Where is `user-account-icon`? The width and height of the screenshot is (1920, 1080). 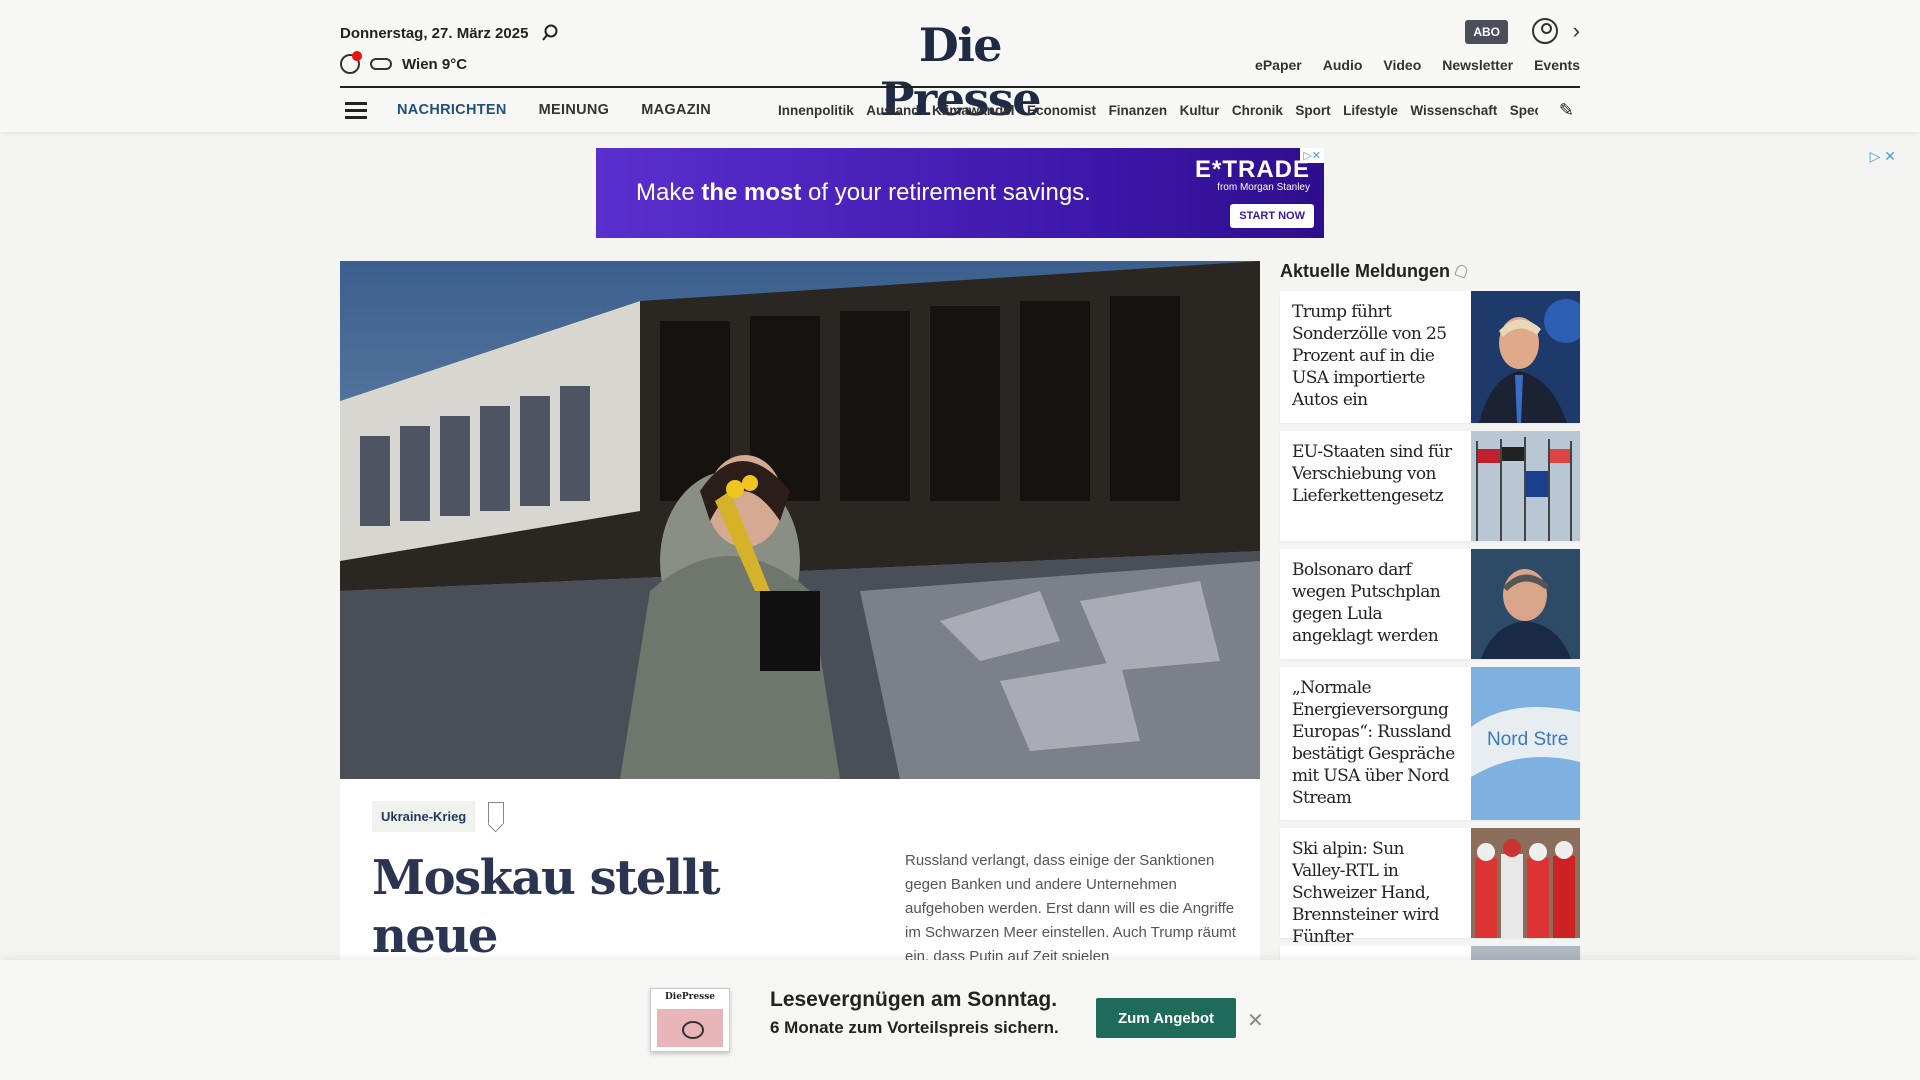 user-account-icon is located at coordinates (1545, 31).